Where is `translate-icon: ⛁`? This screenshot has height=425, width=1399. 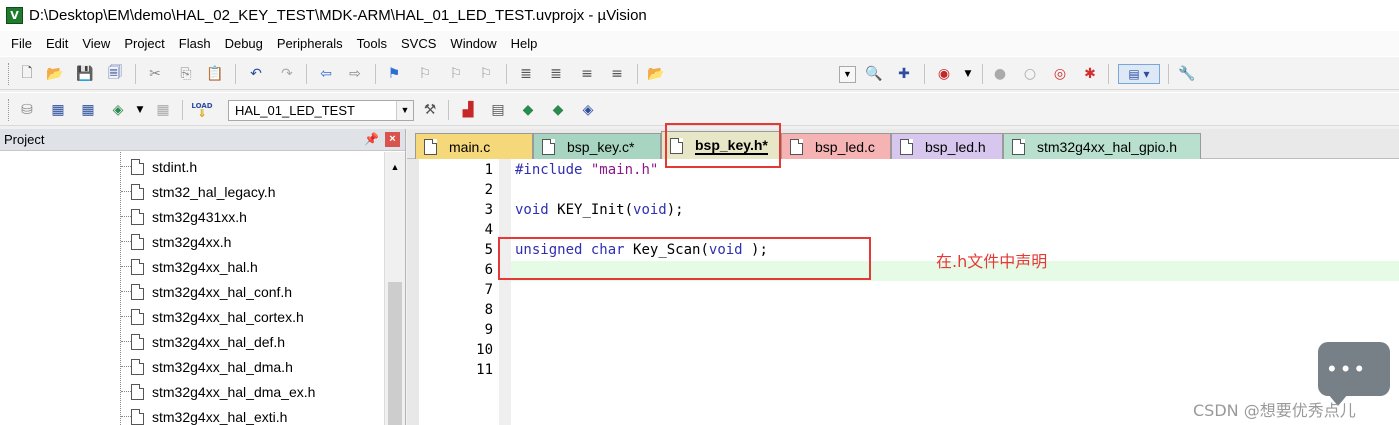 translate-icon: ⛁ is located at coordinates (27, 110).